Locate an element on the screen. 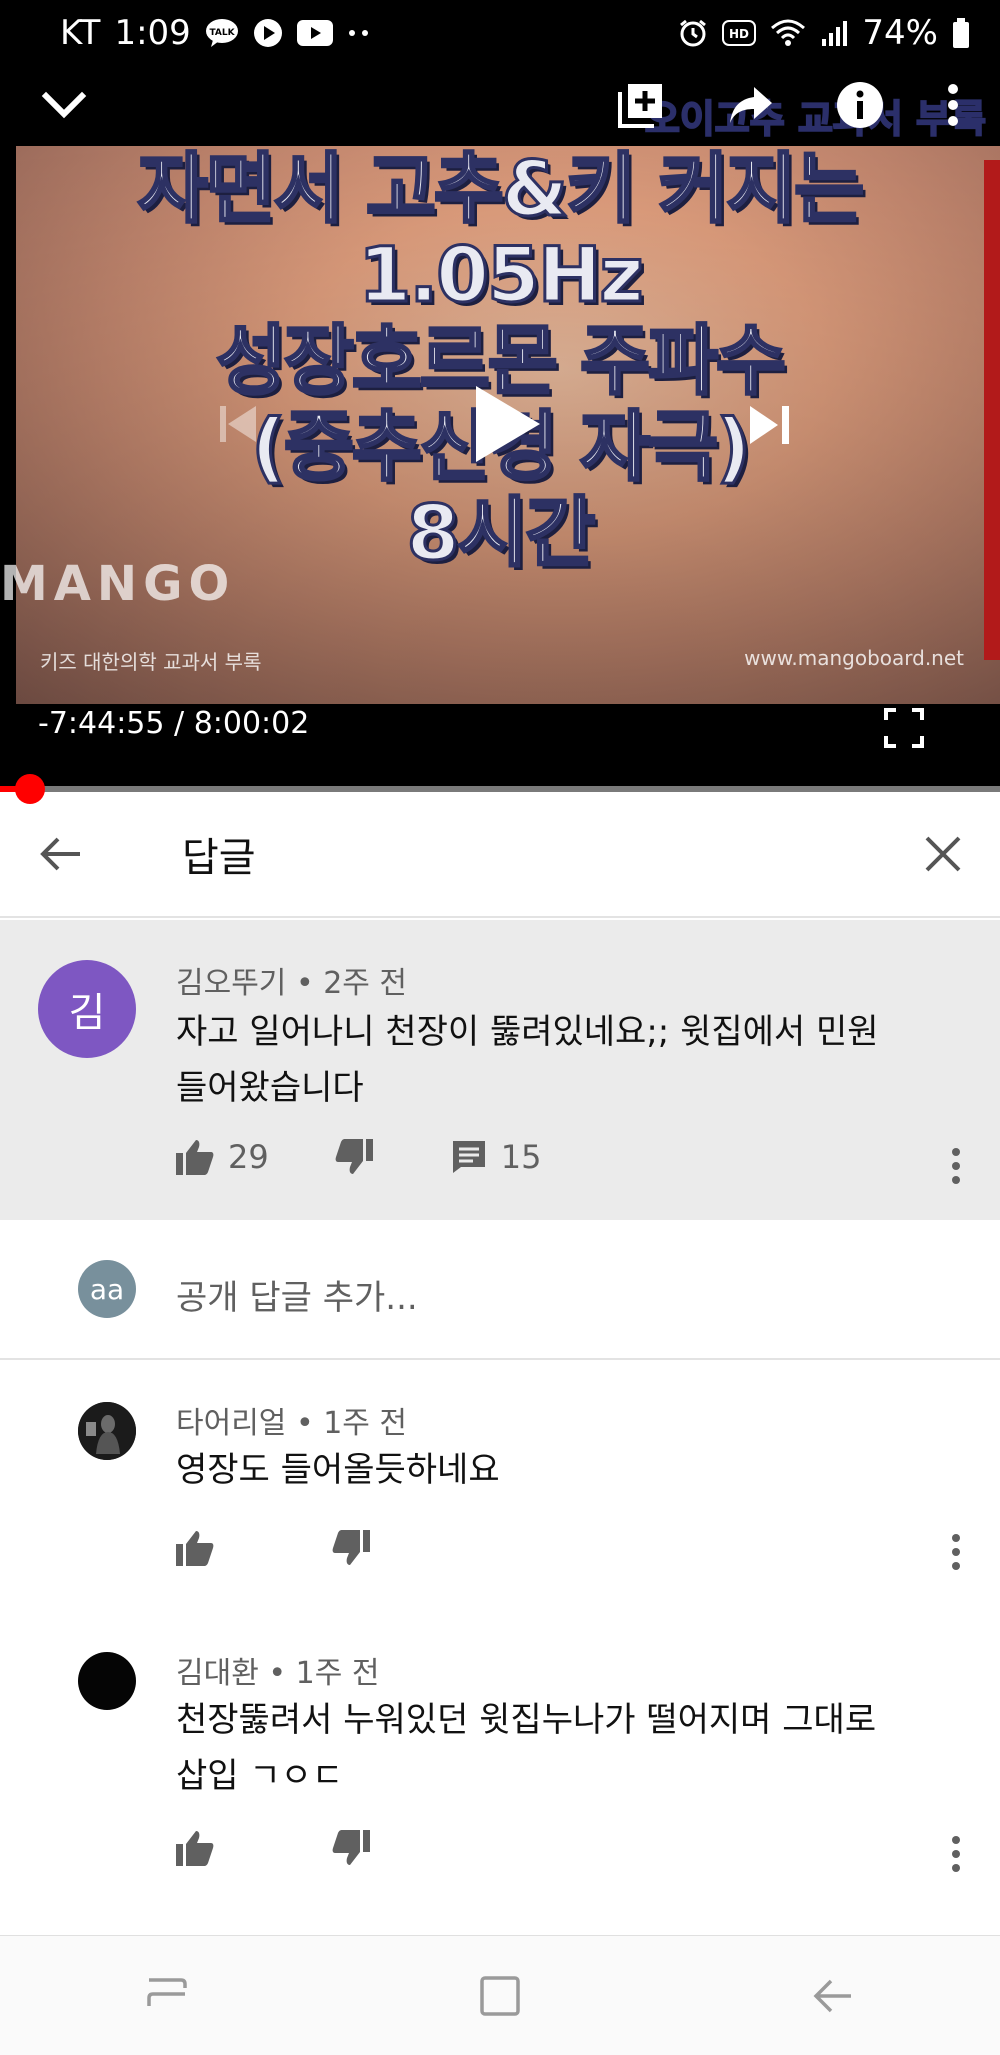 The width and height of the screenshot is (1000, 2055). thumbnail-title-line: 1.05Hz is located at coordinates (501, 274).